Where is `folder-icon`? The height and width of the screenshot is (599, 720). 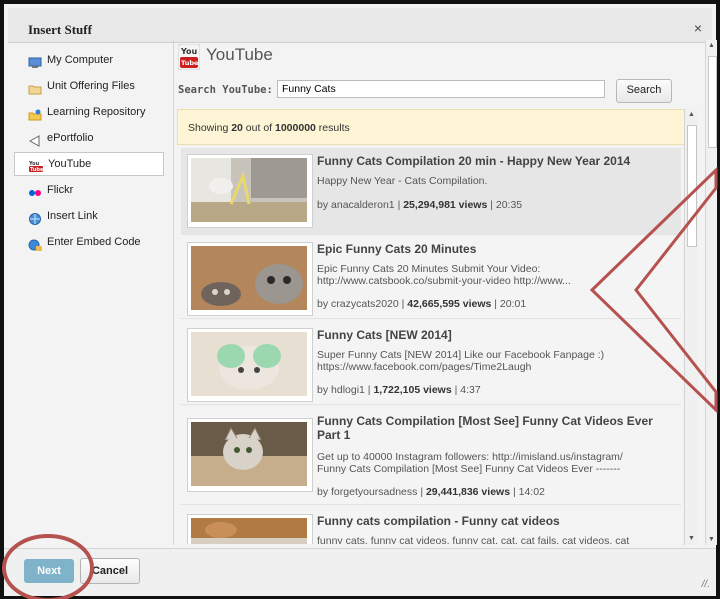
folder-icon is located at coordinates (35, 87).